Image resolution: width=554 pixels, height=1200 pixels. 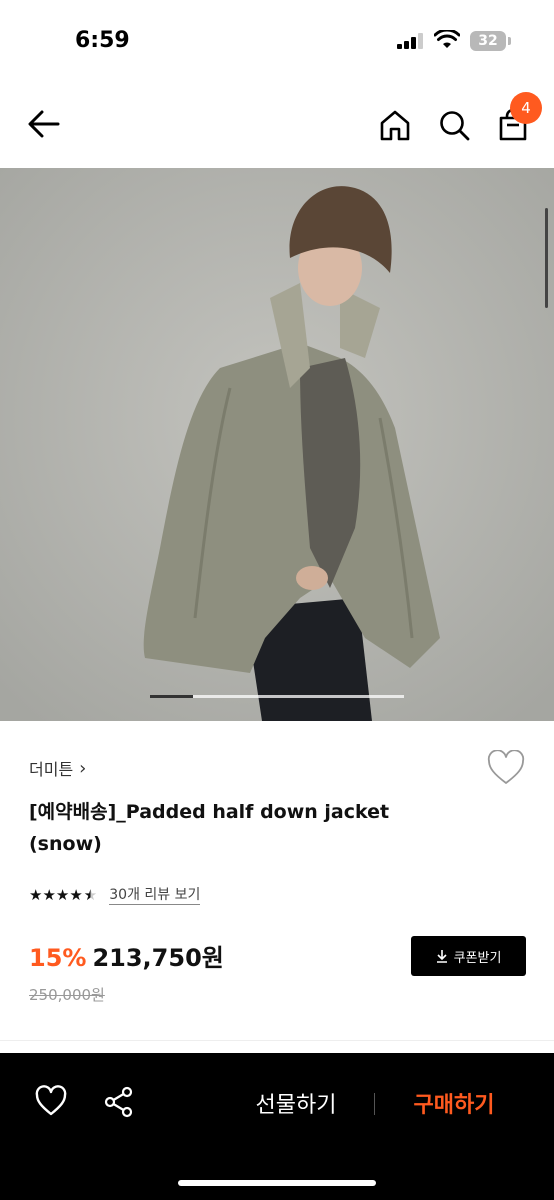 I want to click on rating-row: ★★★★ ★ 30개 리뷰 보기, so click(x=115, y=895).